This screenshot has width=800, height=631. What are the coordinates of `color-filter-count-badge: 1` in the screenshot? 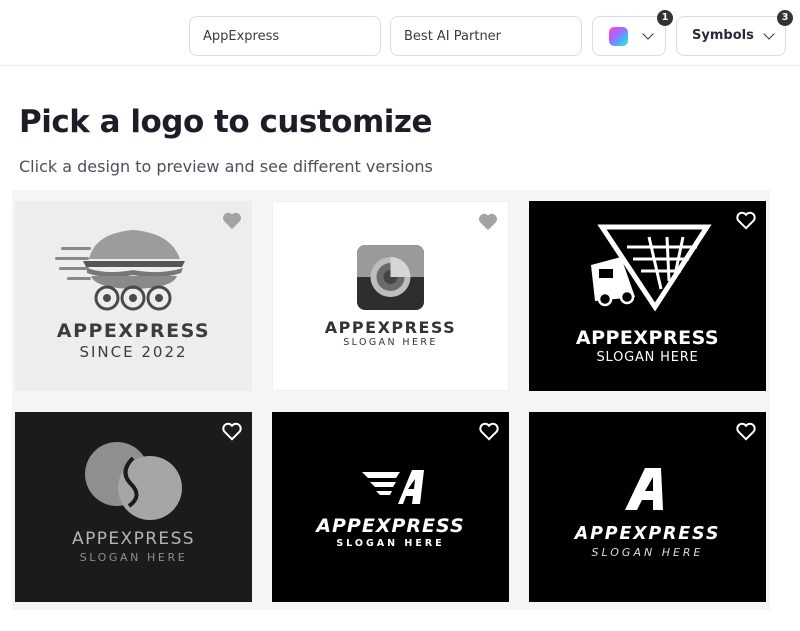 It's located at (665, 18).